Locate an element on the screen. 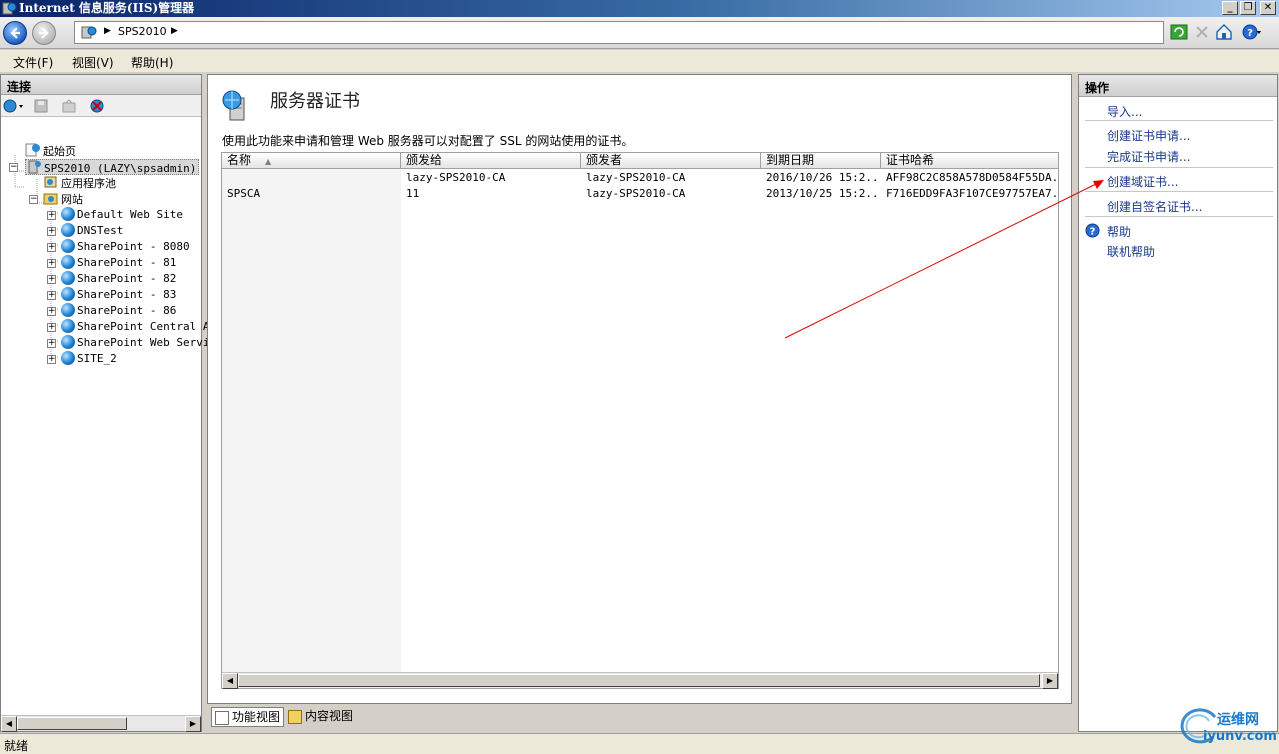  disconnect-icon is located at coordinates (98, 106).